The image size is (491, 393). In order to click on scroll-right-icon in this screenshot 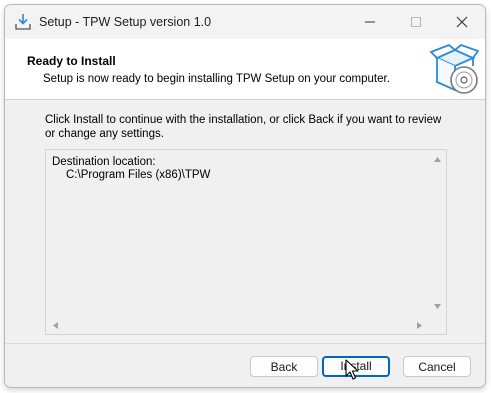, I will do `click(419, 325)`.